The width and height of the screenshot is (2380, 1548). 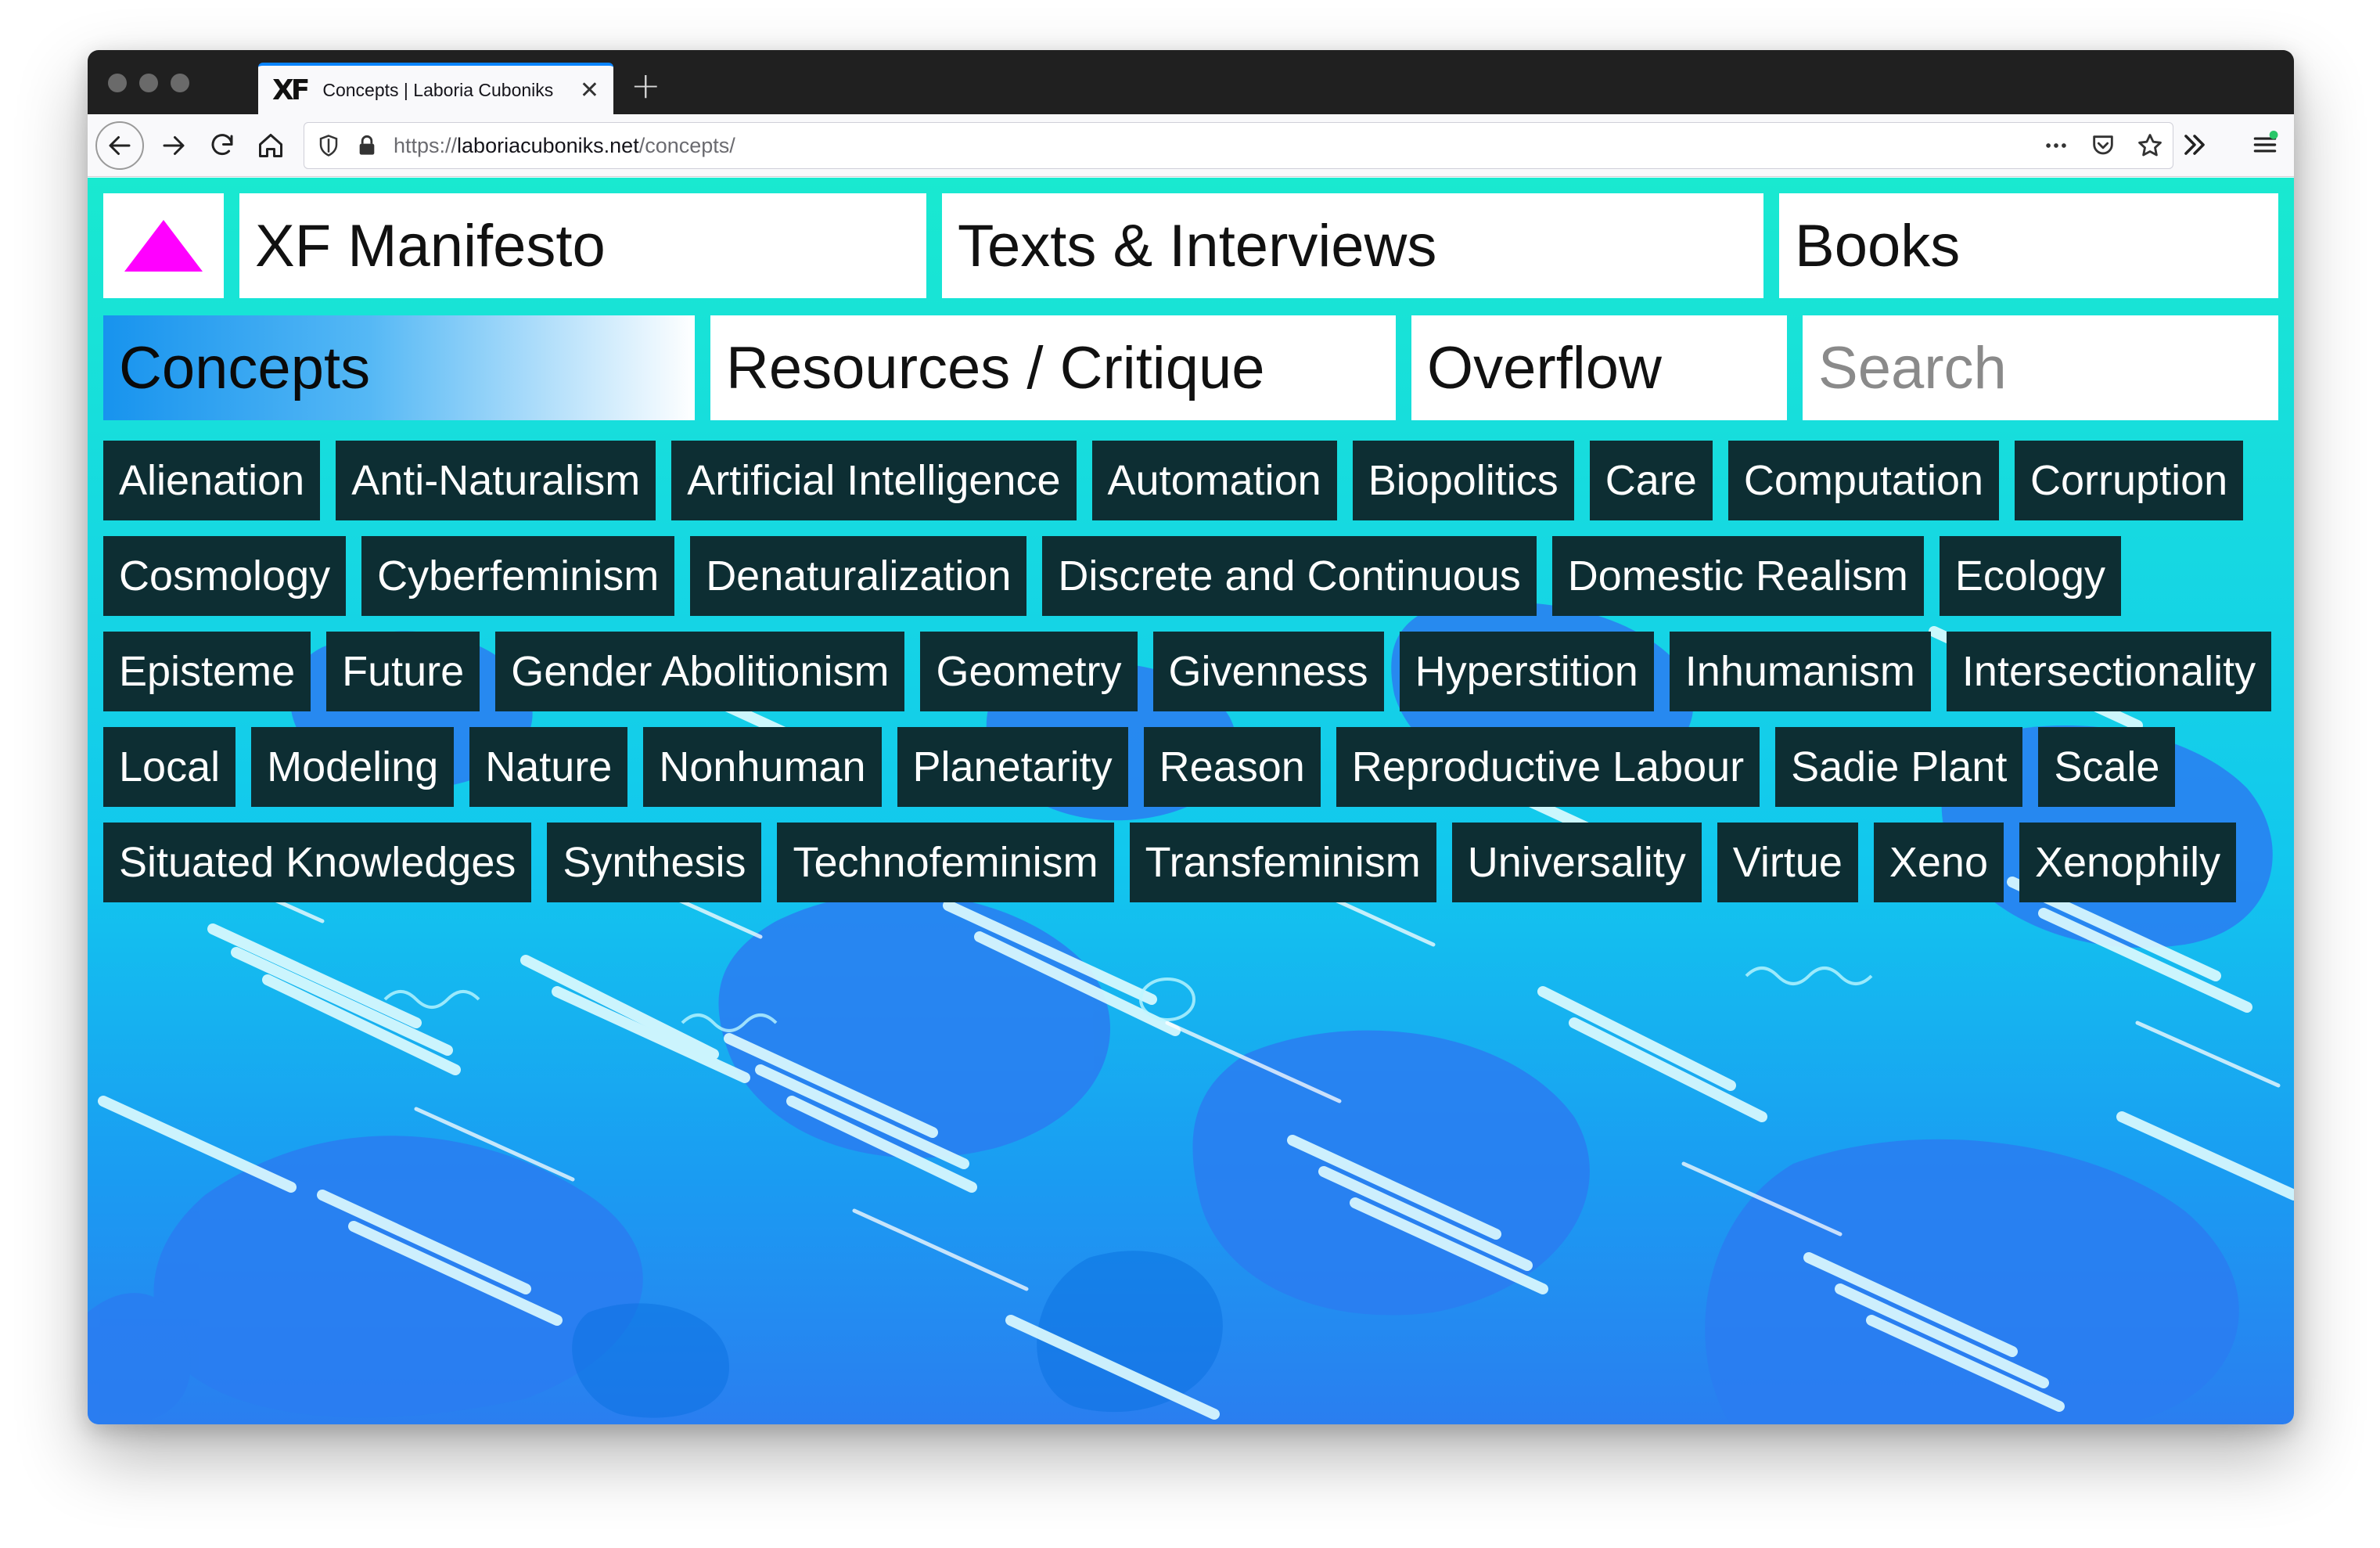 What do you see at coordinates (169, 767) in the screenshot?
I see `concept-tag-local: Local` at bounding box center [169, 767].